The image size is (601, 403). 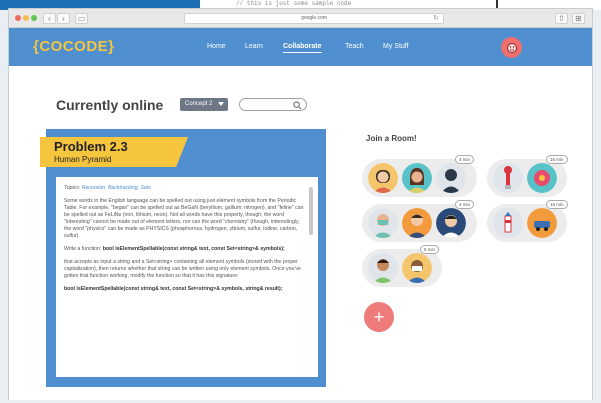 I want to click on logo: {COCODE}, so click(x=74, y=46).